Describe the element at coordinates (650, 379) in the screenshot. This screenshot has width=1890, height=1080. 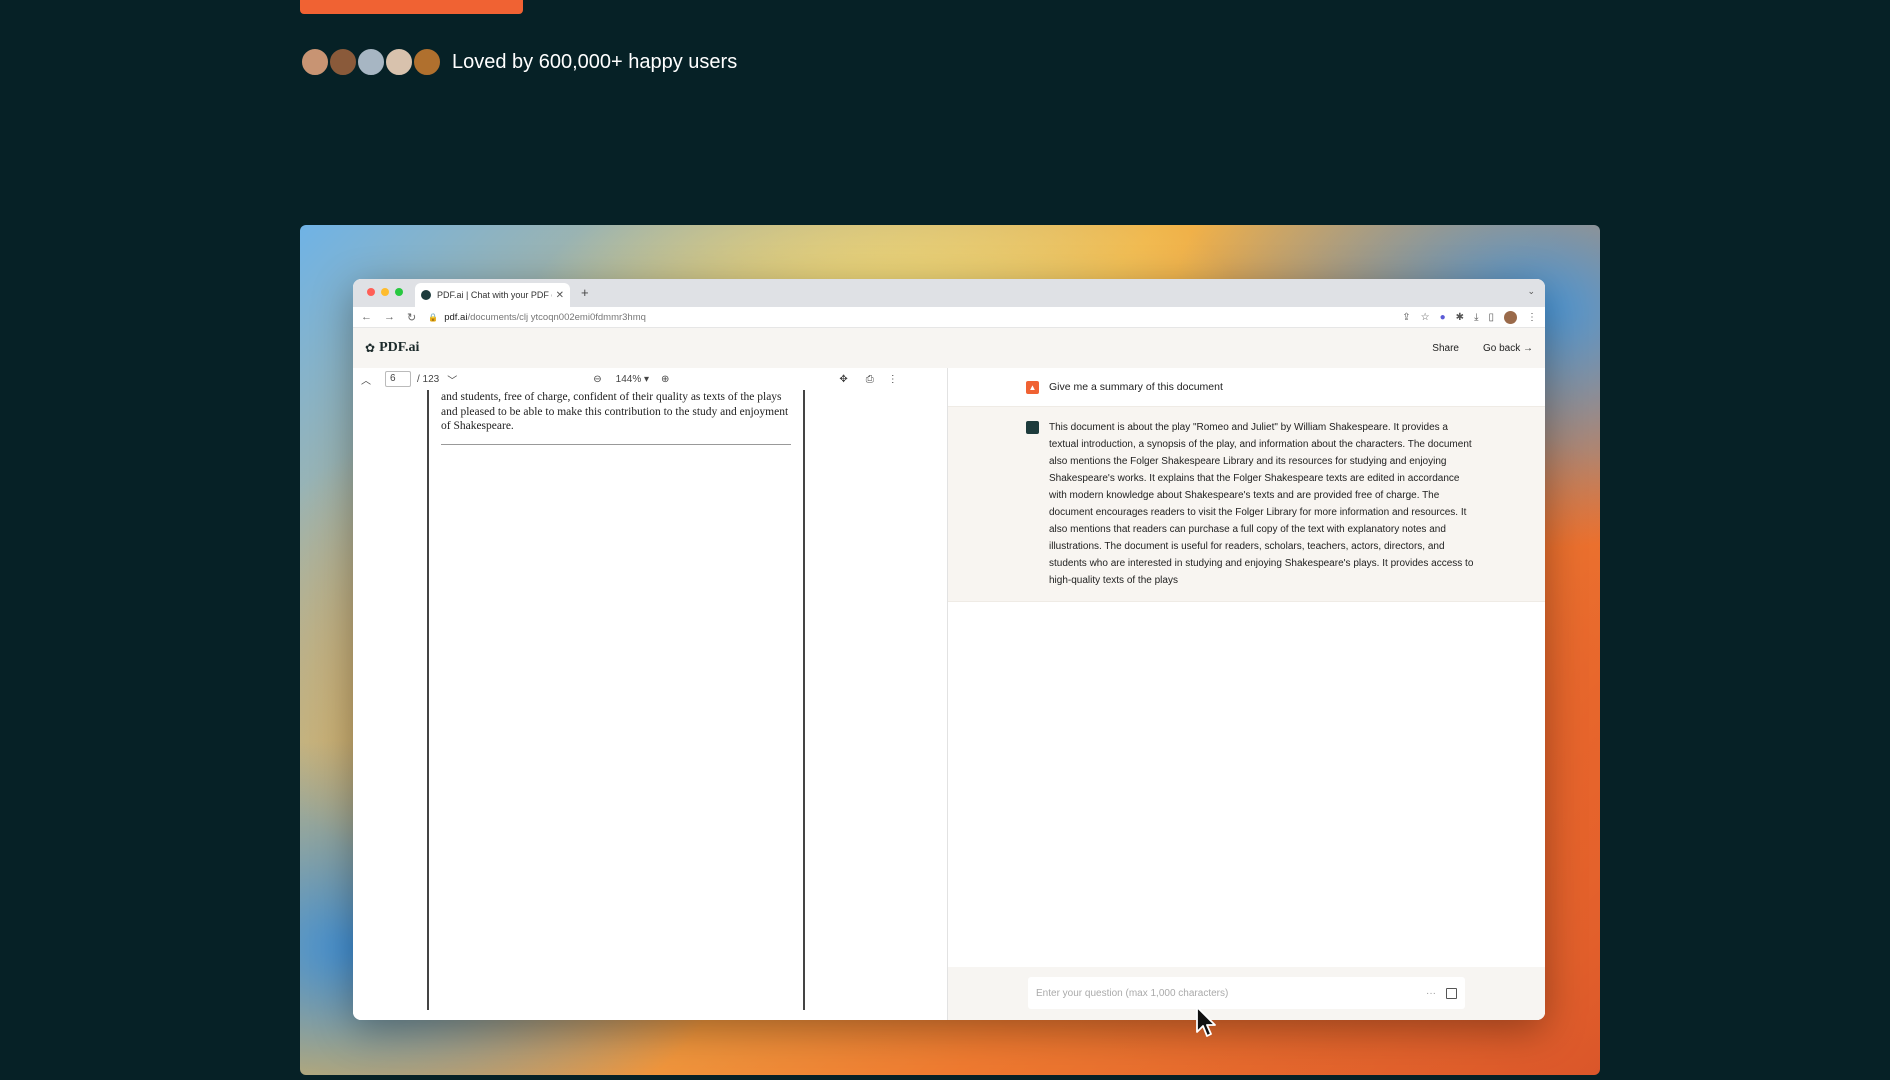
I see `pdf-toolbar: ︿ 6 / 123 ﹀ ⊖ 144% ▾ ⊕ ✥ ⎙ ⋮` at that location.